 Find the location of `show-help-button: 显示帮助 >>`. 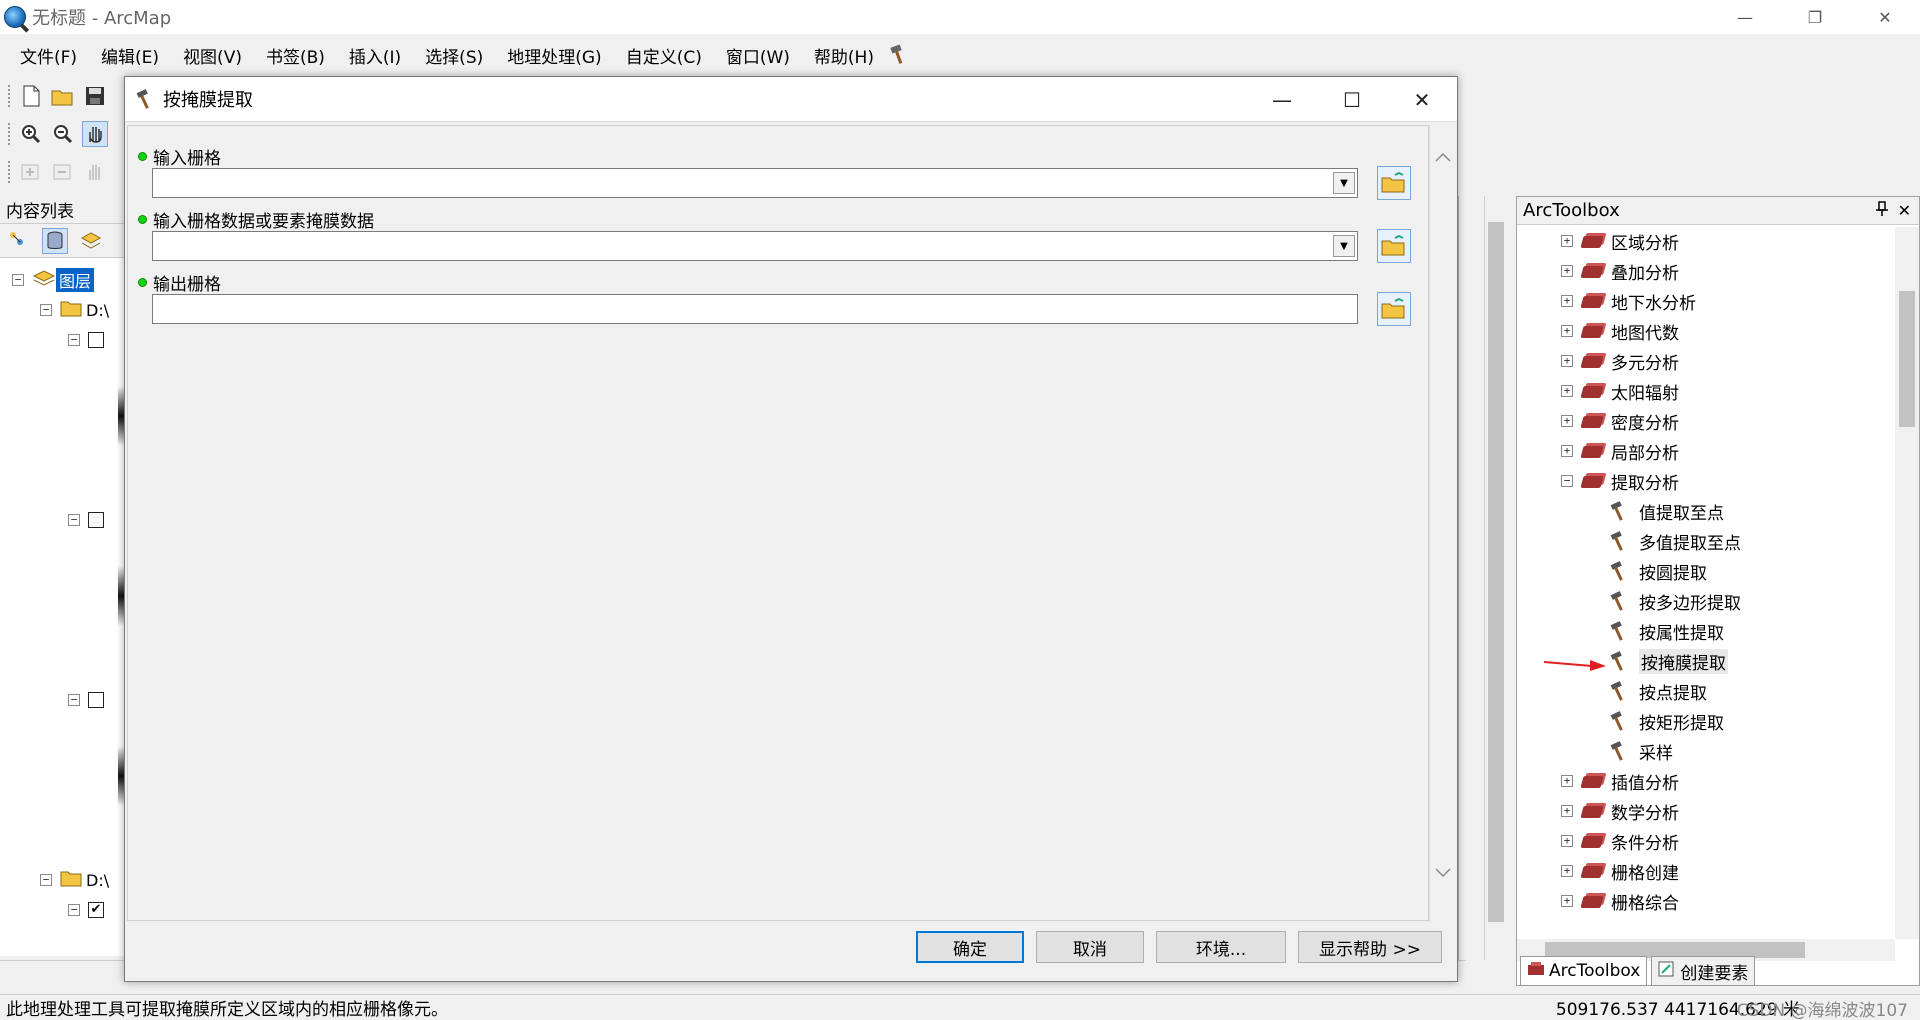

show-help-button: 显示帮助 >> is located at coordinates (1370, 947).